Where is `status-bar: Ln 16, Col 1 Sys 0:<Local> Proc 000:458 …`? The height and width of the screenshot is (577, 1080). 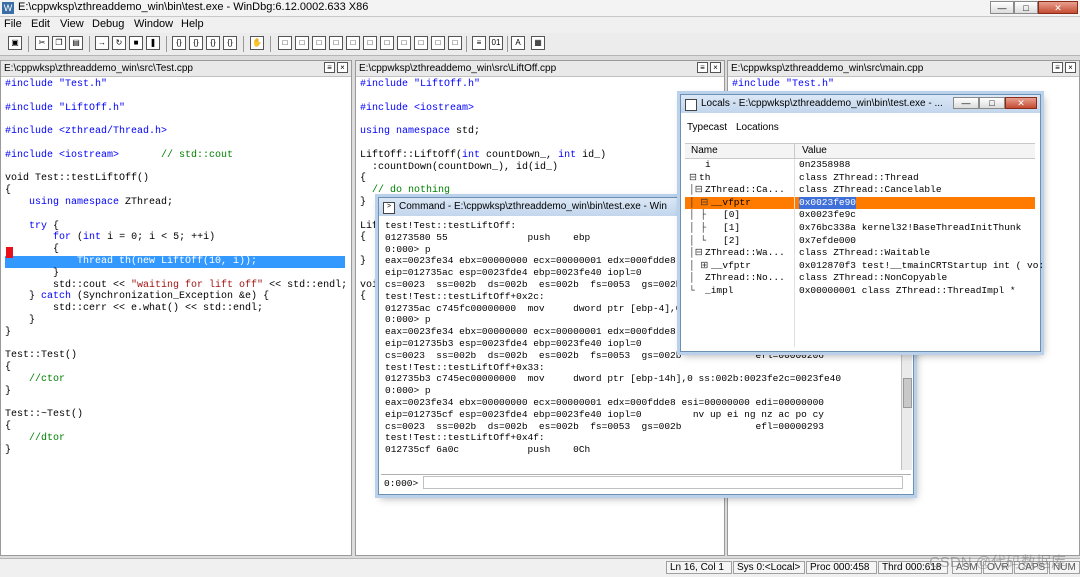
status-bar: Ln 16, Col 1 Sys 0:<Local> Proc 000:458 … is located at coordinates (540, 567).